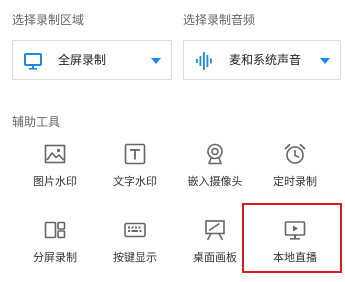 This screenshot has width=345, height=282. I want to click on tool-image-watermark: 图片水印, so click(55, 171).